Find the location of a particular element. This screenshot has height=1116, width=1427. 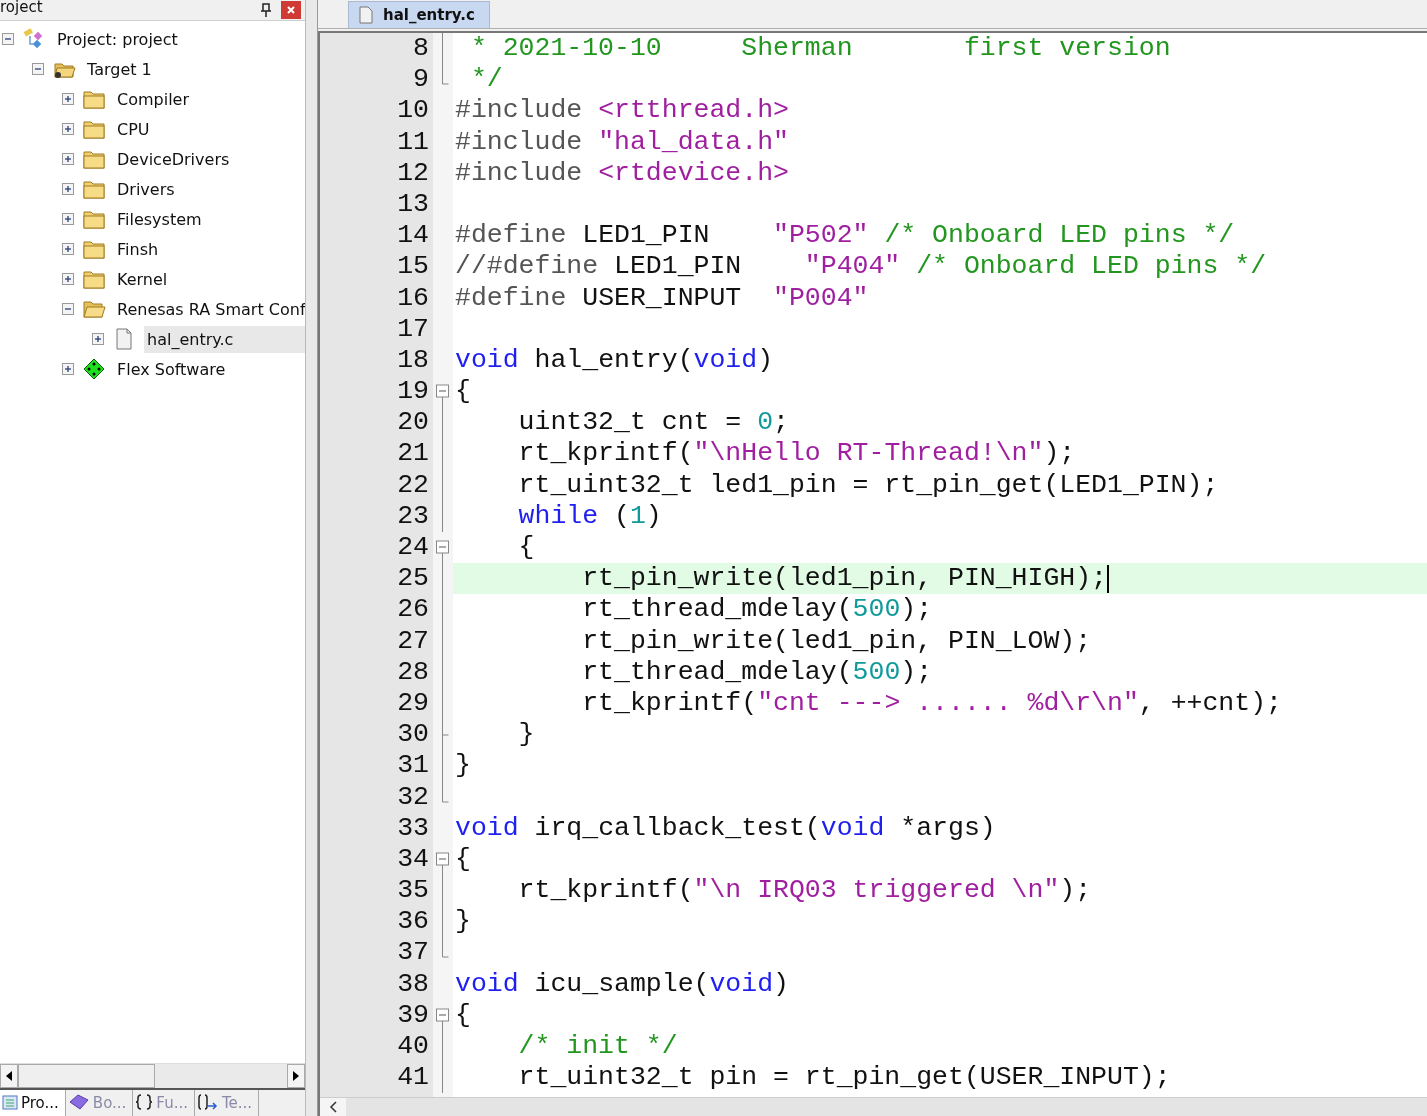

tree-item: CPU is located at coordinates (209, 129).